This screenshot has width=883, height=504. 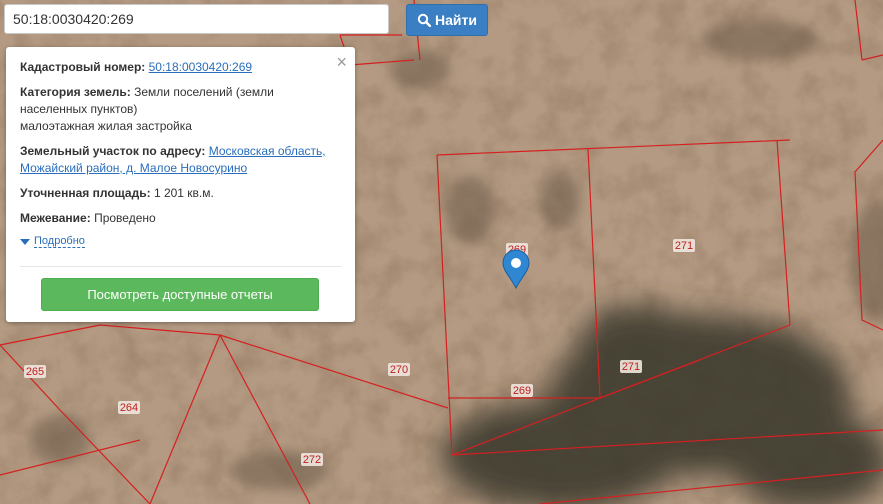 What do you see at coordinates (85, 193) in the screenshot?
I see `area-label: Уточненная площадь:` at bounding box center [85, 193].